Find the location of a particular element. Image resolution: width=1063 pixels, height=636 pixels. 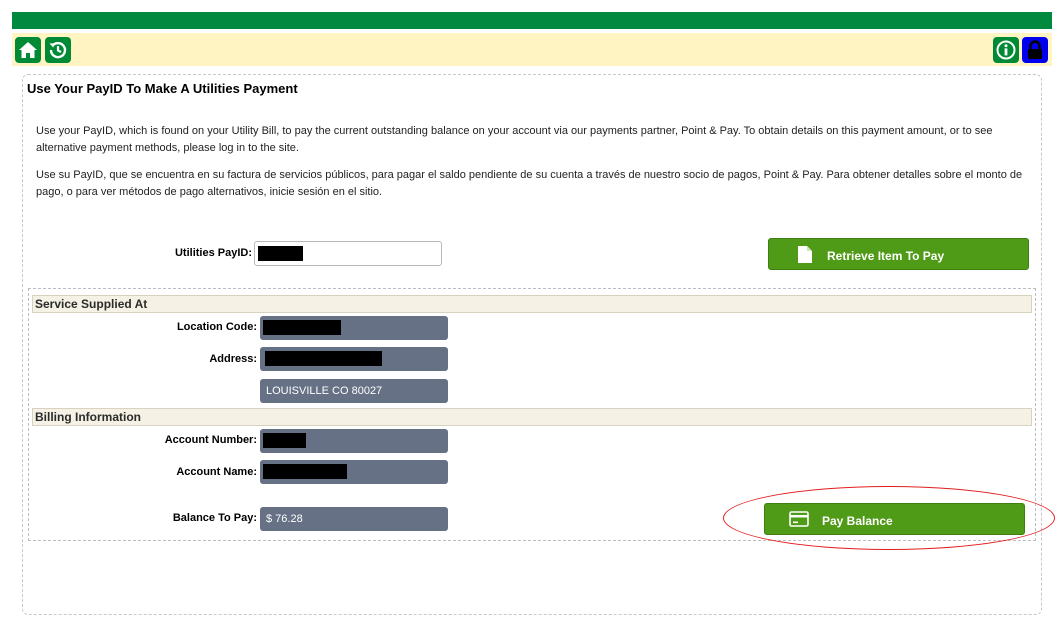

account-number-field is located at coordinates (354, 441).